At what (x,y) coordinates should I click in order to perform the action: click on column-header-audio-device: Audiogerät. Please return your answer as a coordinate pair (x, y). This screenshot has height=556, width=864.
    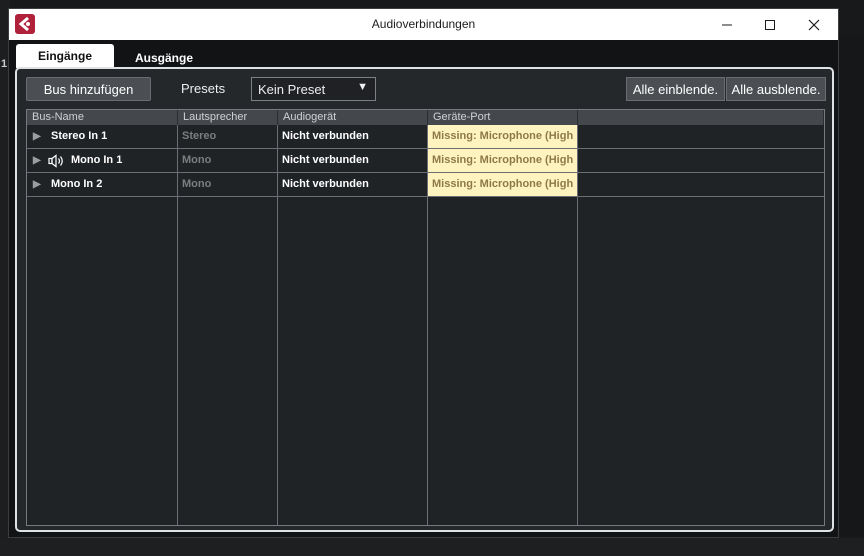
    Looking at the image, I should click on (353, 117).